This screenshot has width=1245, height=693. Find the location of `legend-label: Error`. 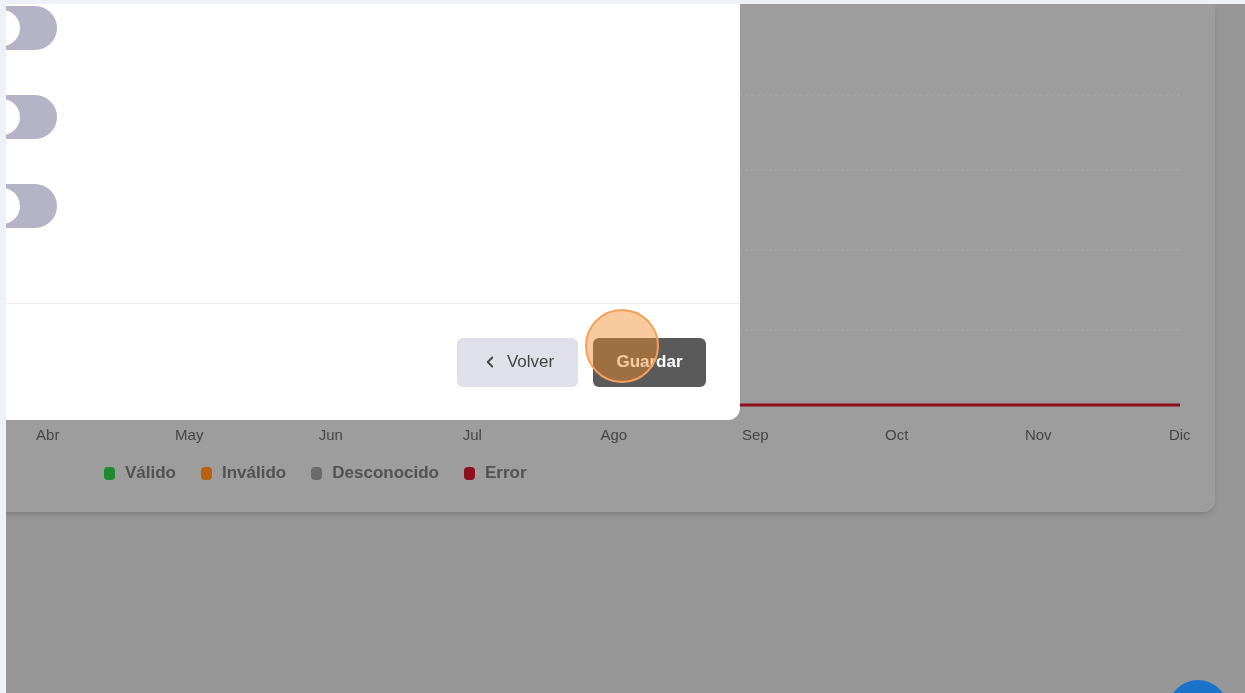

legend-label: Error is located at coordinates (506, 473).